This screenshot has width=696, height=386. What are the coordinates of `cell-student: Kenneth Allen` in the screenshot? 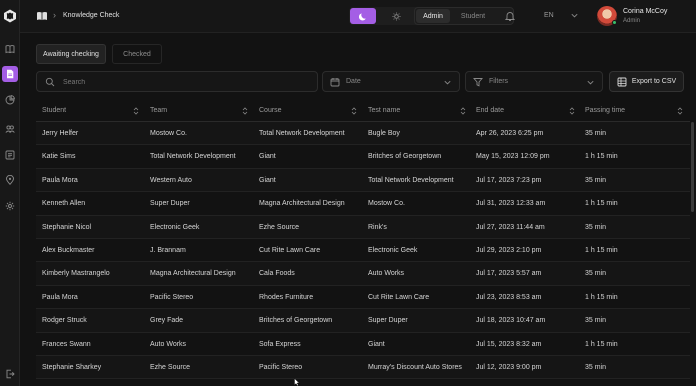 It's located at (64, 204).